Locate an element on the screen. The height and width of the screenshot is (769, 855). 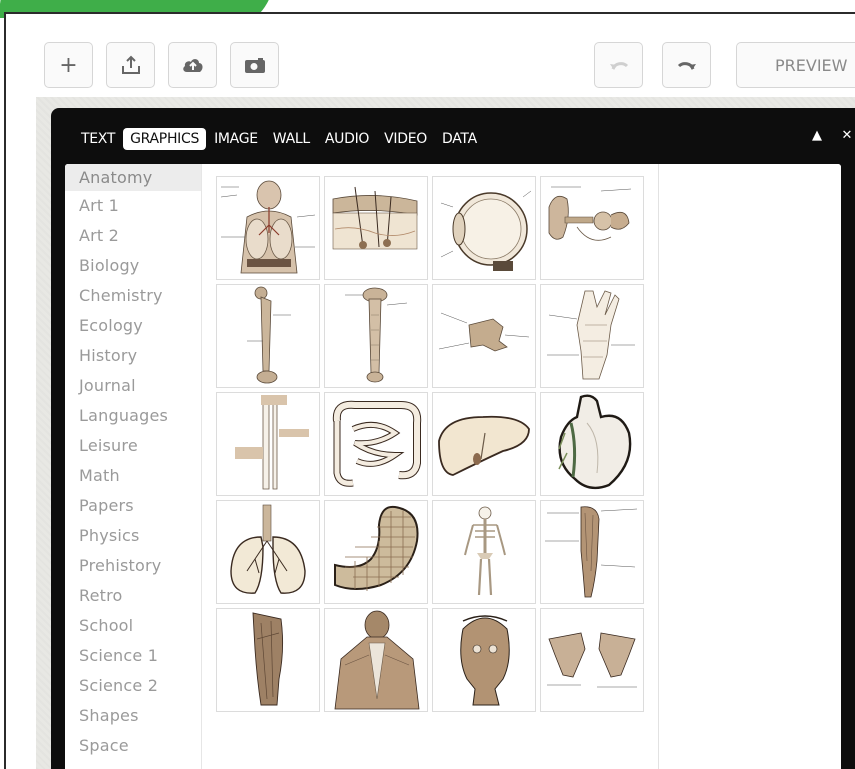
category-item-languages: Languages is located at coordinates (133, 416).